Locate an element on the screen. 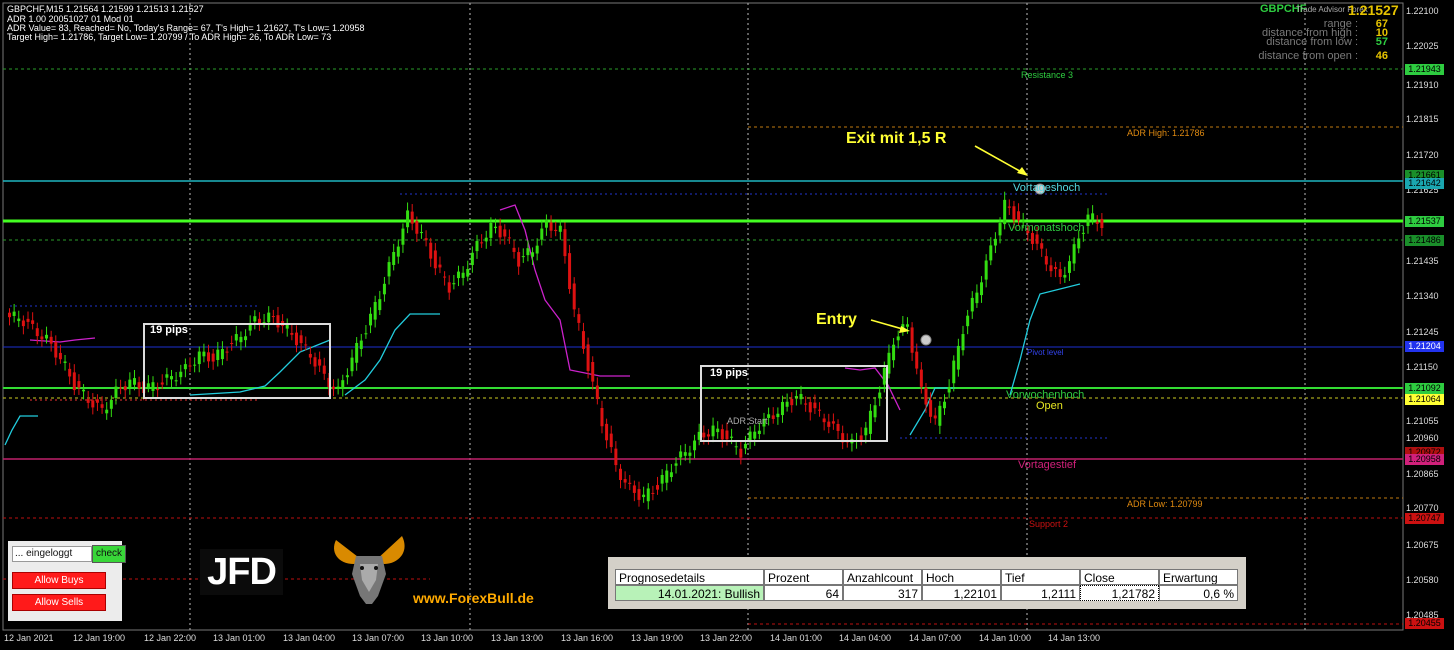 The height and width of the screenshot is (650, 1454). time-axis-label: 14 Jan 01:00 is located at coordinates (796, 638).